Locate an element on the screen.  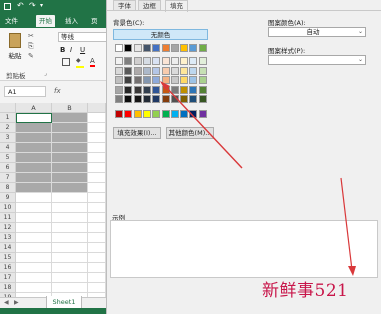
tab-page-layout: 页 is located at coordinates (94, 21).